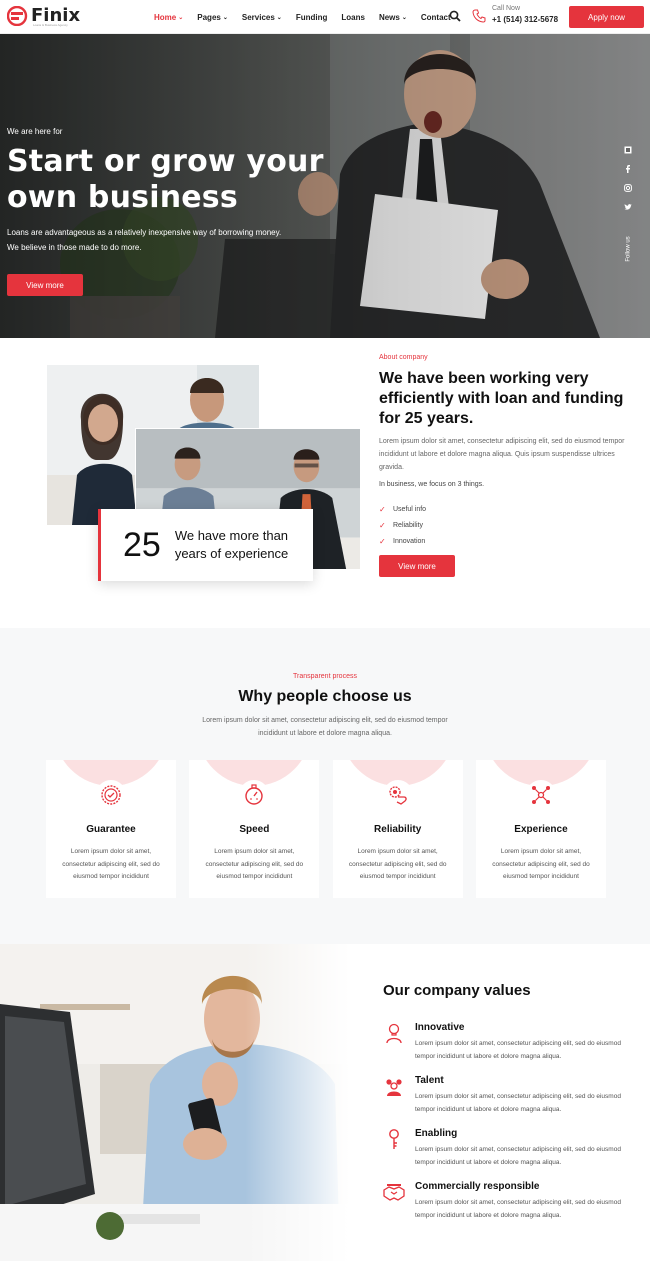  Describe the element at coordinates (394, 1087) in the screenshot. I see `team-icon` at that location.